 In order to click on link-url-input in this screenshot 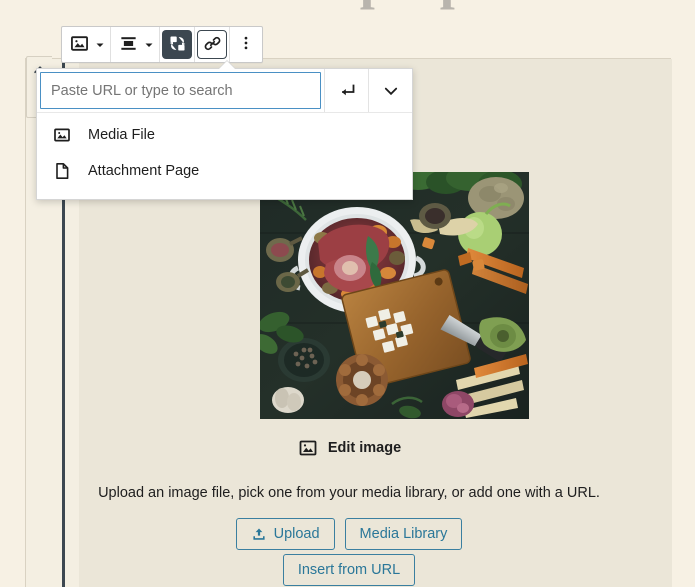, I will do `click(180, 90)`.